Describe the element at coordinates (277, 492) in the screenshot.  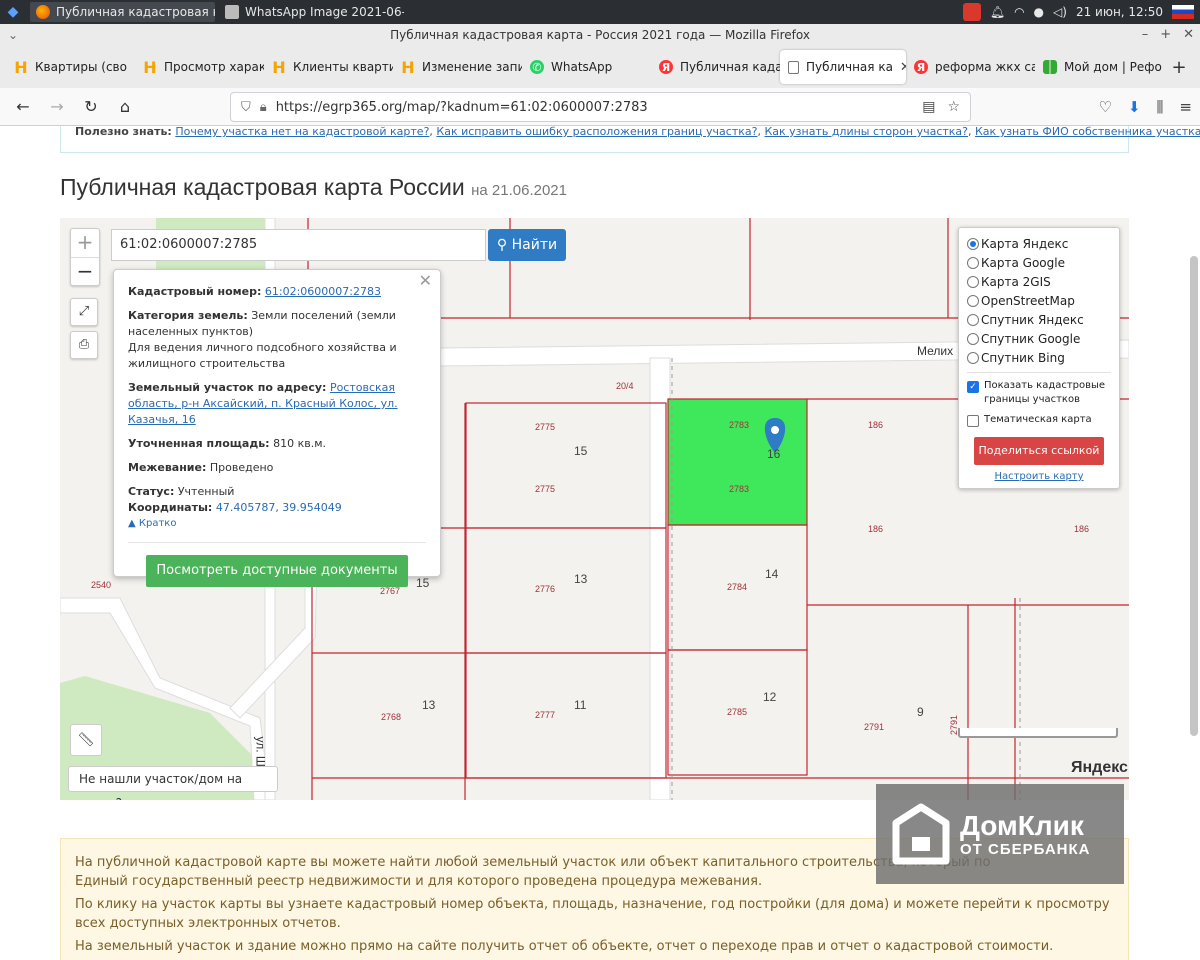
I see `status-row: Статус: Учтенный` at that location.